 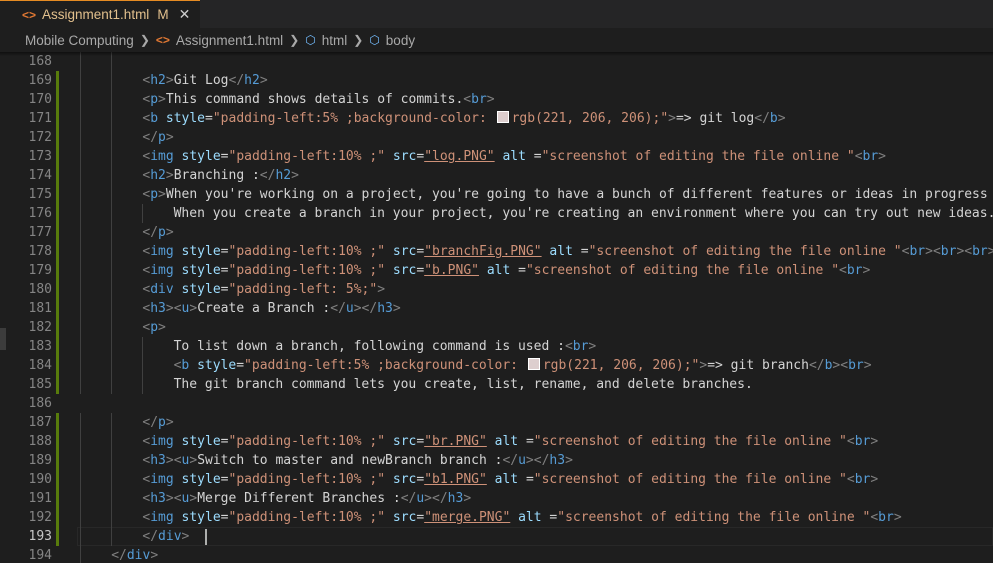 What do you see at coordinates (40, 270) in the screenshot?
I see `line-number: 179` at bounding box center [40, 270].